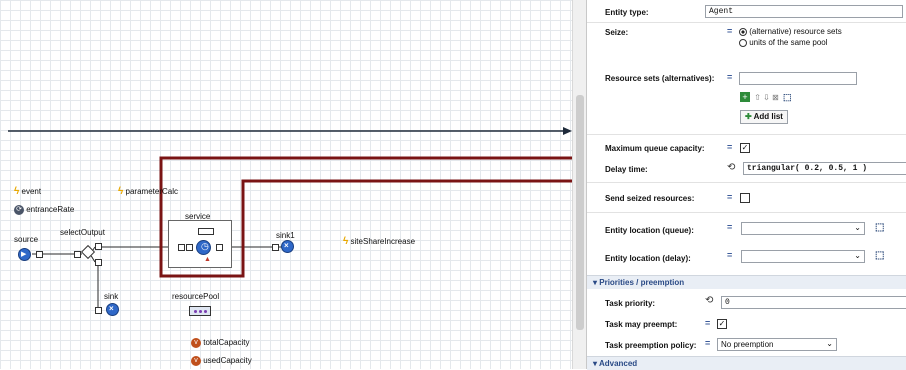 Image resolution: width=906 pixels, height=370 pixels. What do you see at coordinates (648, 258) in the screenshot?
I see `entity-location-delay-label: Entity location (delay):` at bounding box center [648, 258].